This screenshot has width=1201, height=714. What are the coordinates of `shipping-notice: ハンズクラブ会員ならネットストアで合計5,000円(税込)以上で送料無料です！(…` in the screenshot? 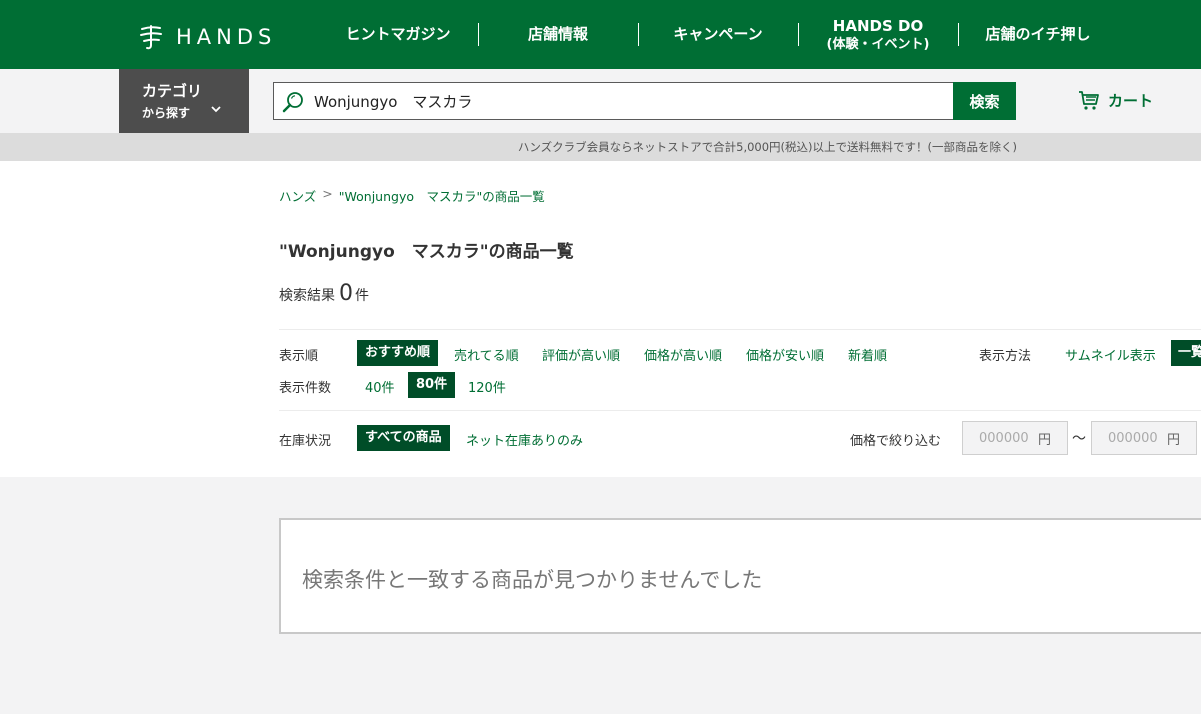 It's located at (600, 147).